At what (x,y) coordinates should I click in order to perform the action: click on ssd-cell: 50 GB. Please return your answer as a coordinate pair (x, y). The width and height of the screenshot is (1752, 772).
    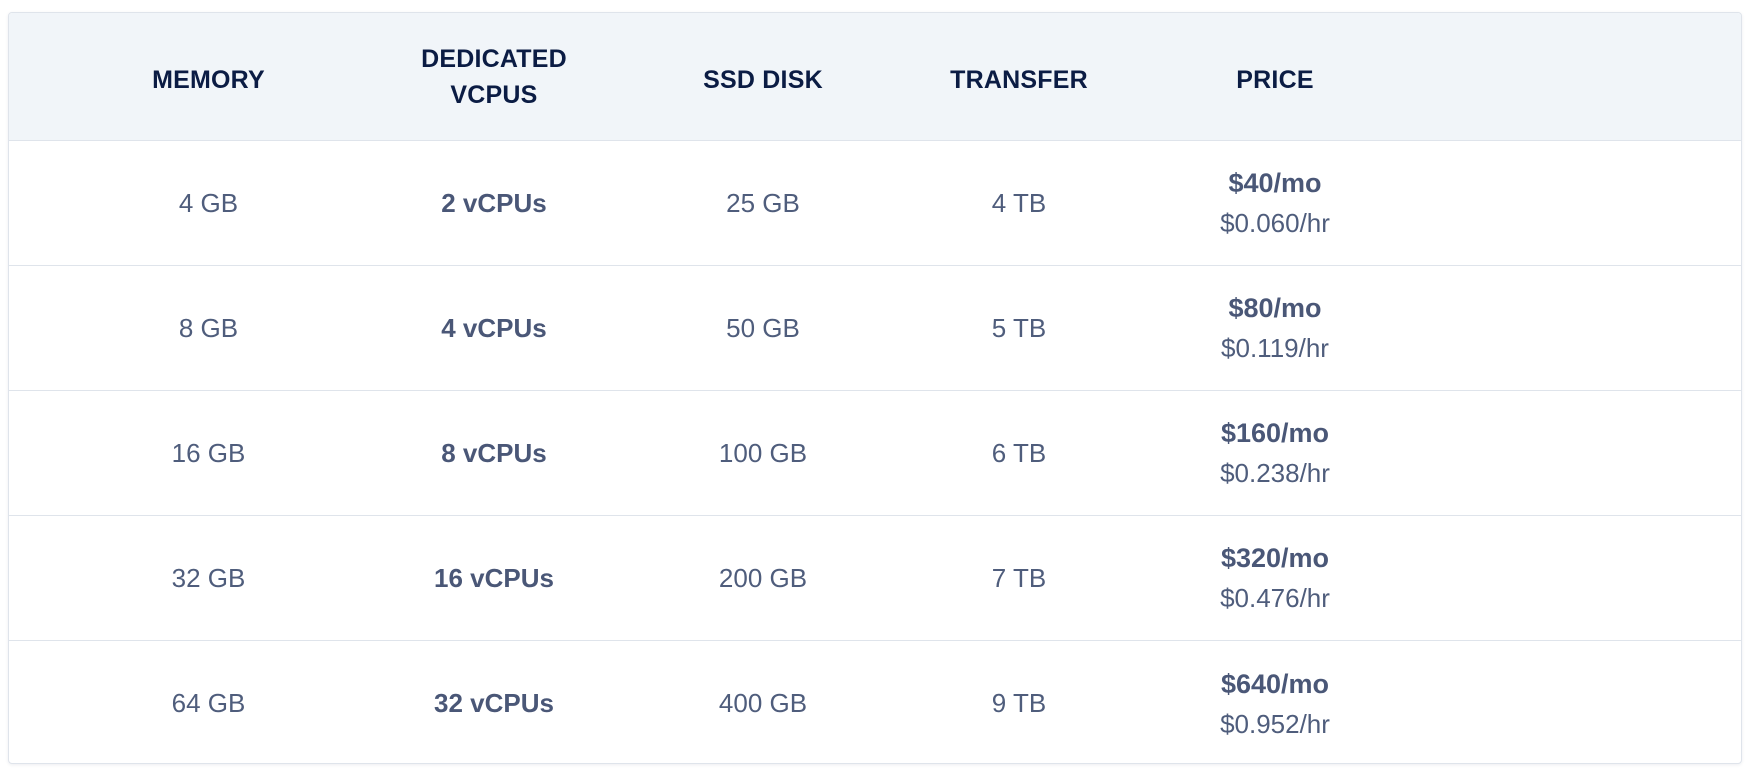
    Looking at the image, I should click on (763, 328).